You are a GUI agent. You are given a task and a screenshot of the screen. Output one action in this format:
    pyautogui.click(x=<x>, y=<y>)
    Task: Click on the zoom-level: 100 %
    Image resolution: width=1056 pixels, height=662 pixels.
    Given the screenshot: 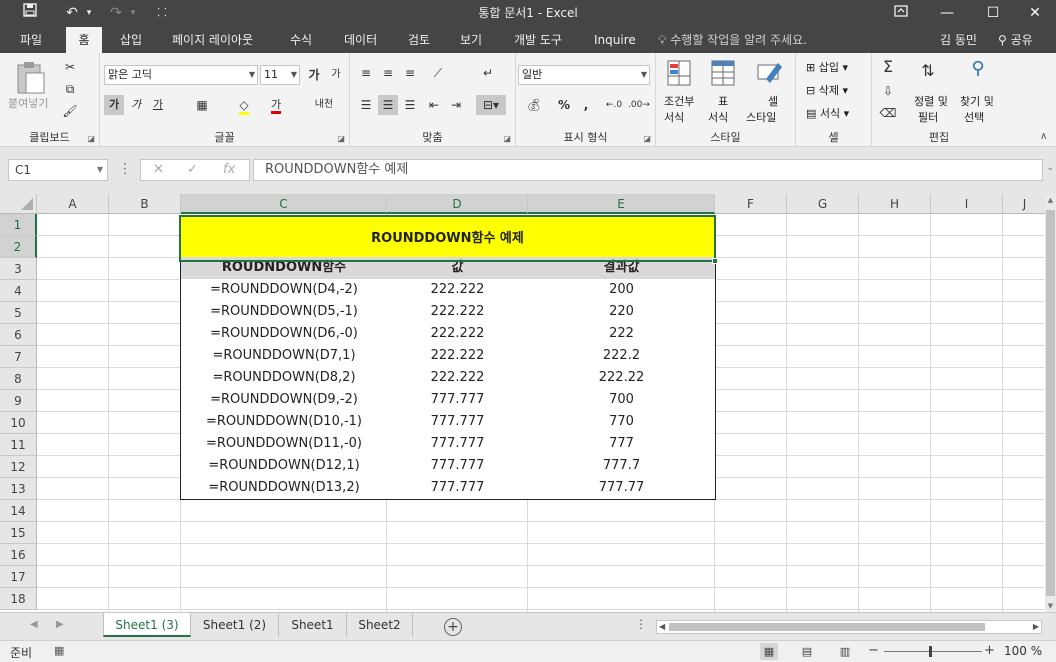 What is the action you would take?
    pyautogui.click(x=1023, y=651)
    